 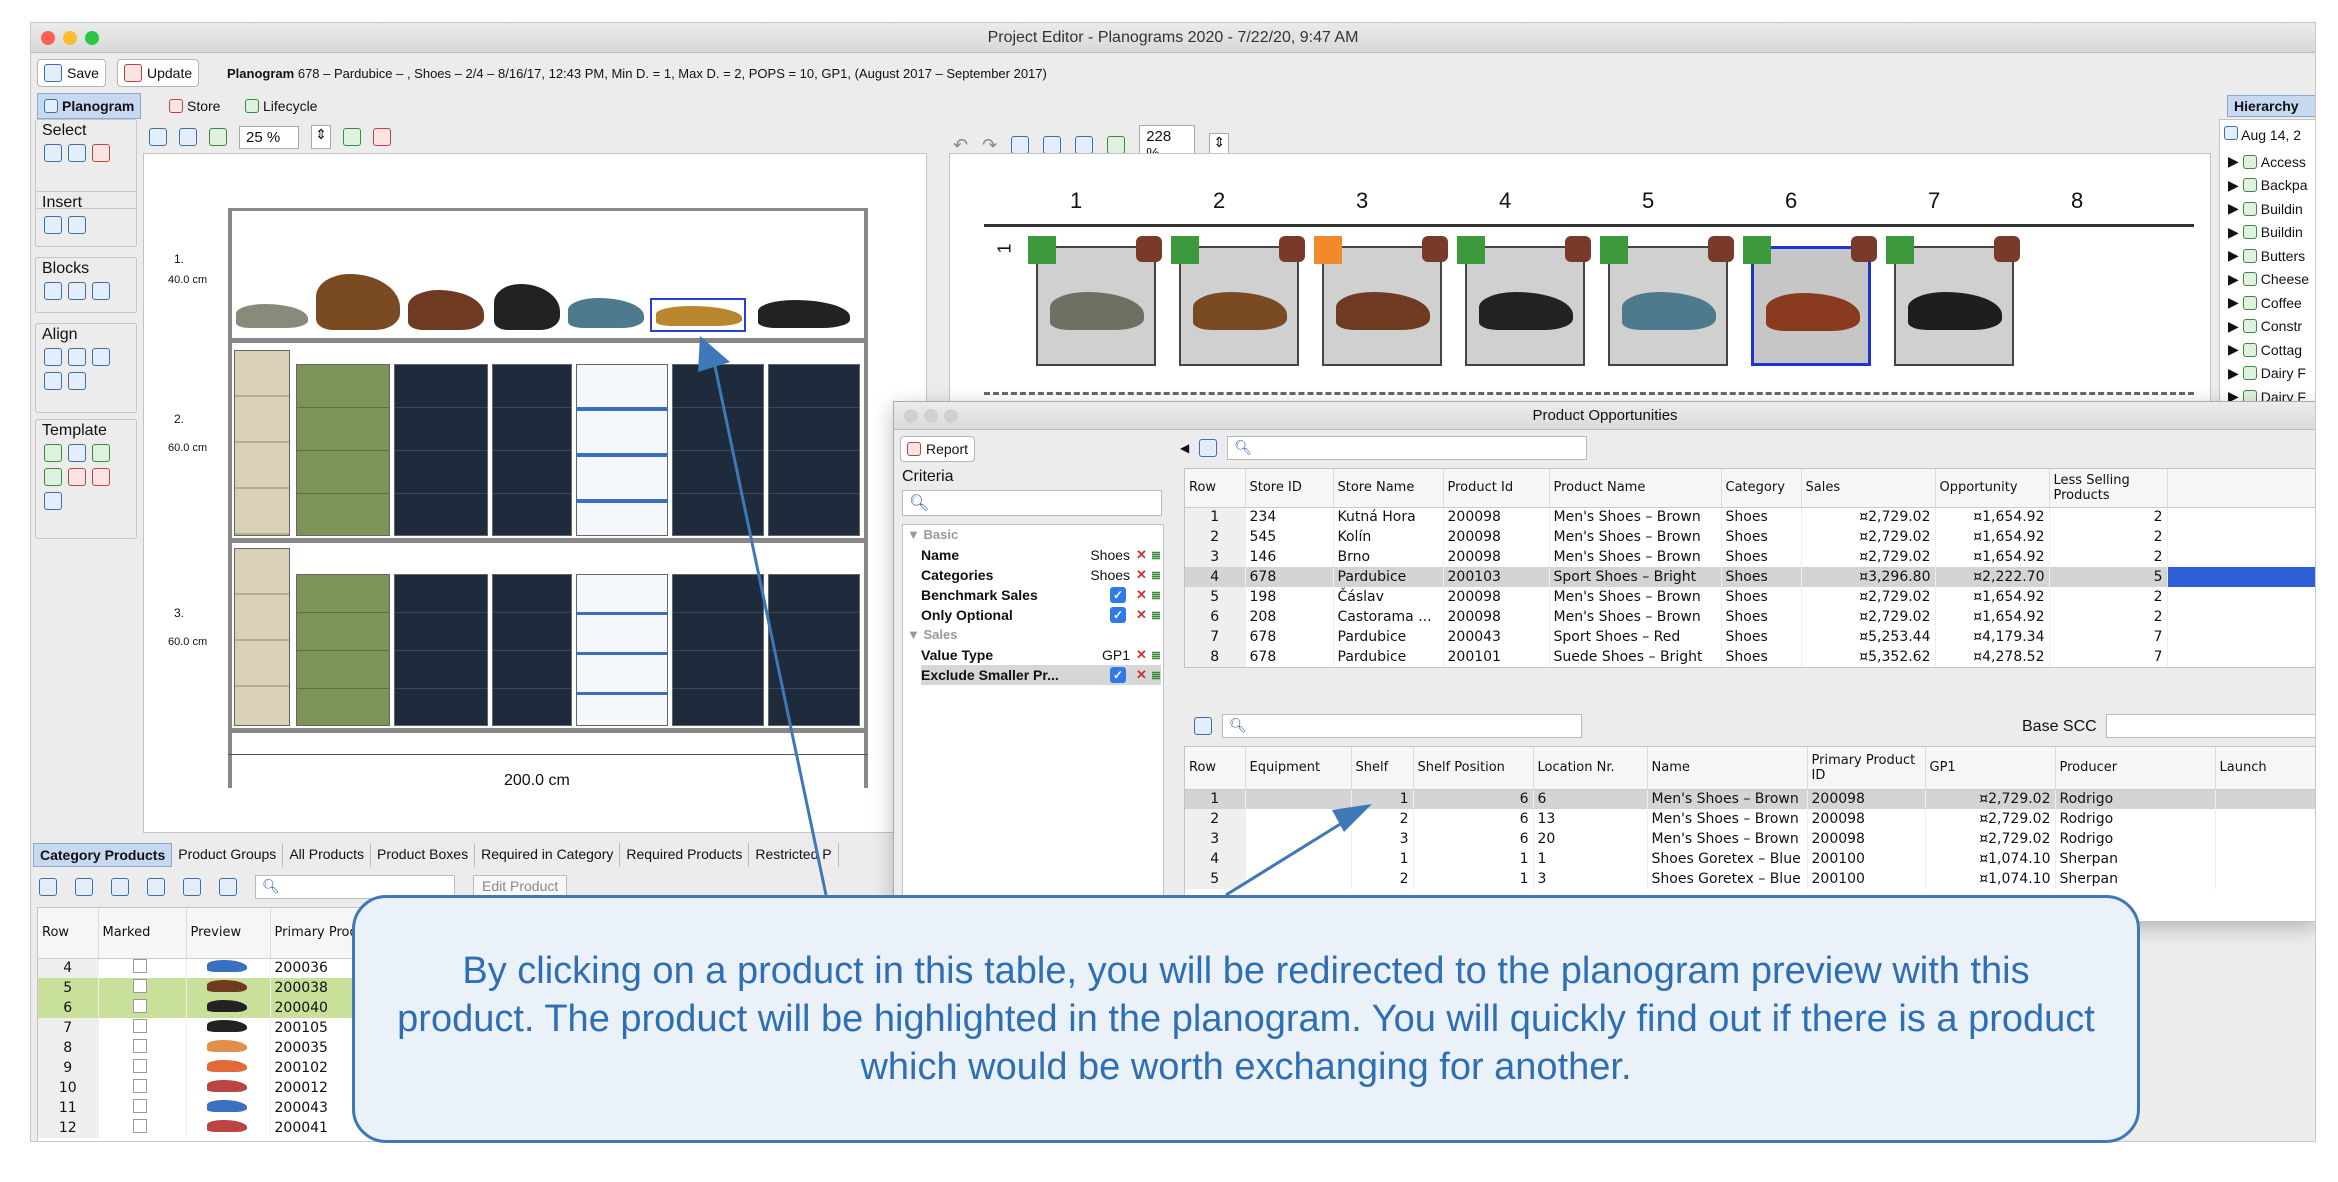 I want to click on arrow-head-planogram, so click(x=714, y=354).